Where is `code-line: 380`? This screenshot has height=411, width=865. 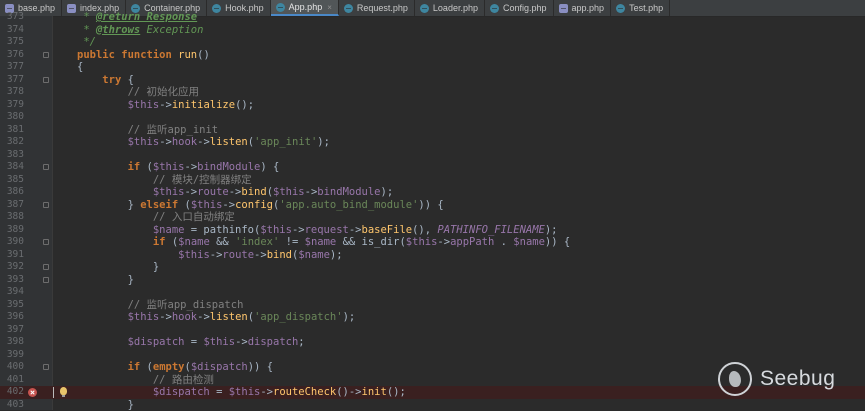
code-line: 380 is located at coordinates (432, 117).